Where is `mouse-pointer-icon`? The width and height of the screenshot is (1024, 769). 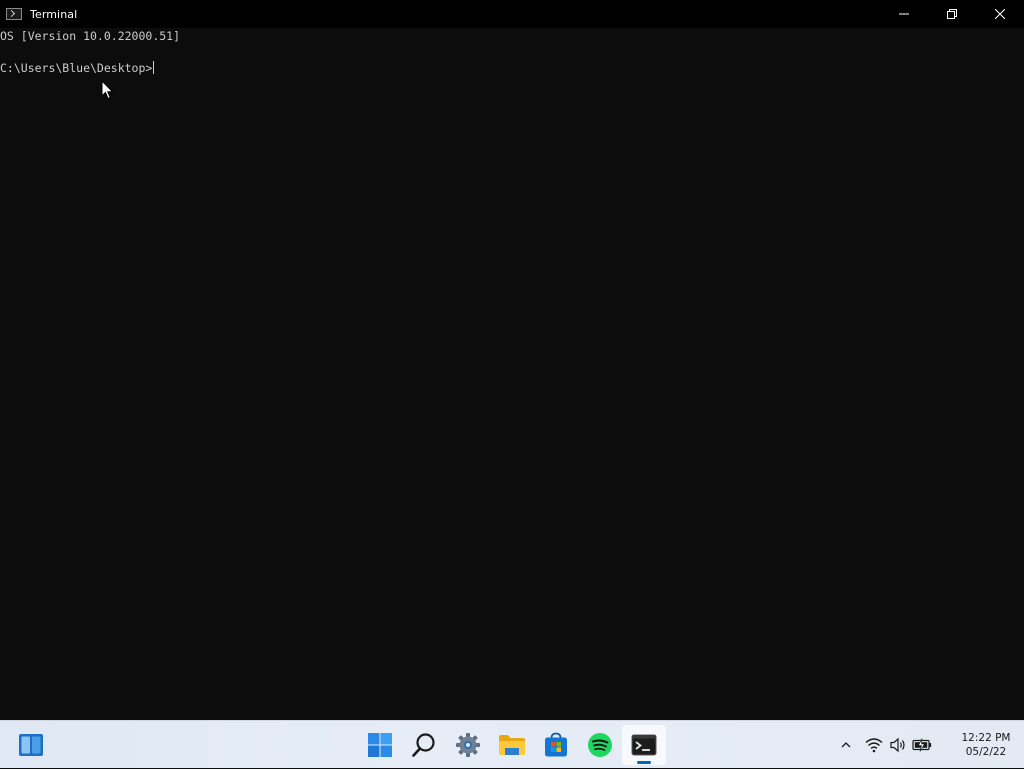
mouse-pointer-icon is located at coordinates (107, 90).